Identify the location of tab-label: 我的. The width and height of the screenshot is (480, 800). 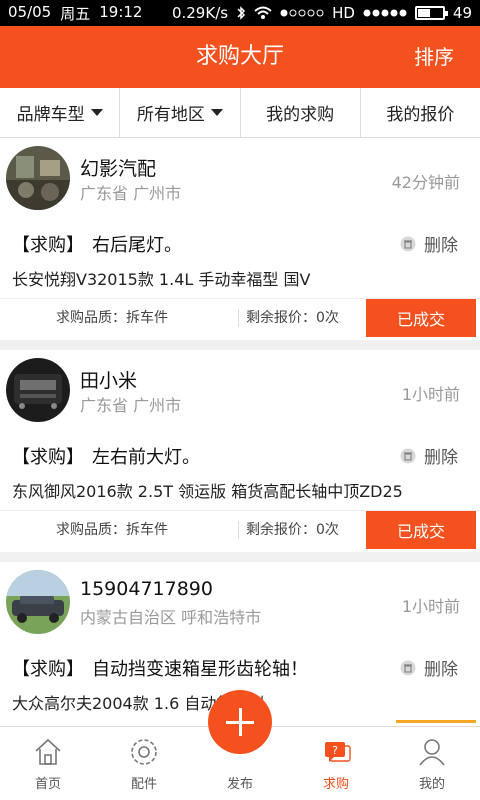
(431, 784).